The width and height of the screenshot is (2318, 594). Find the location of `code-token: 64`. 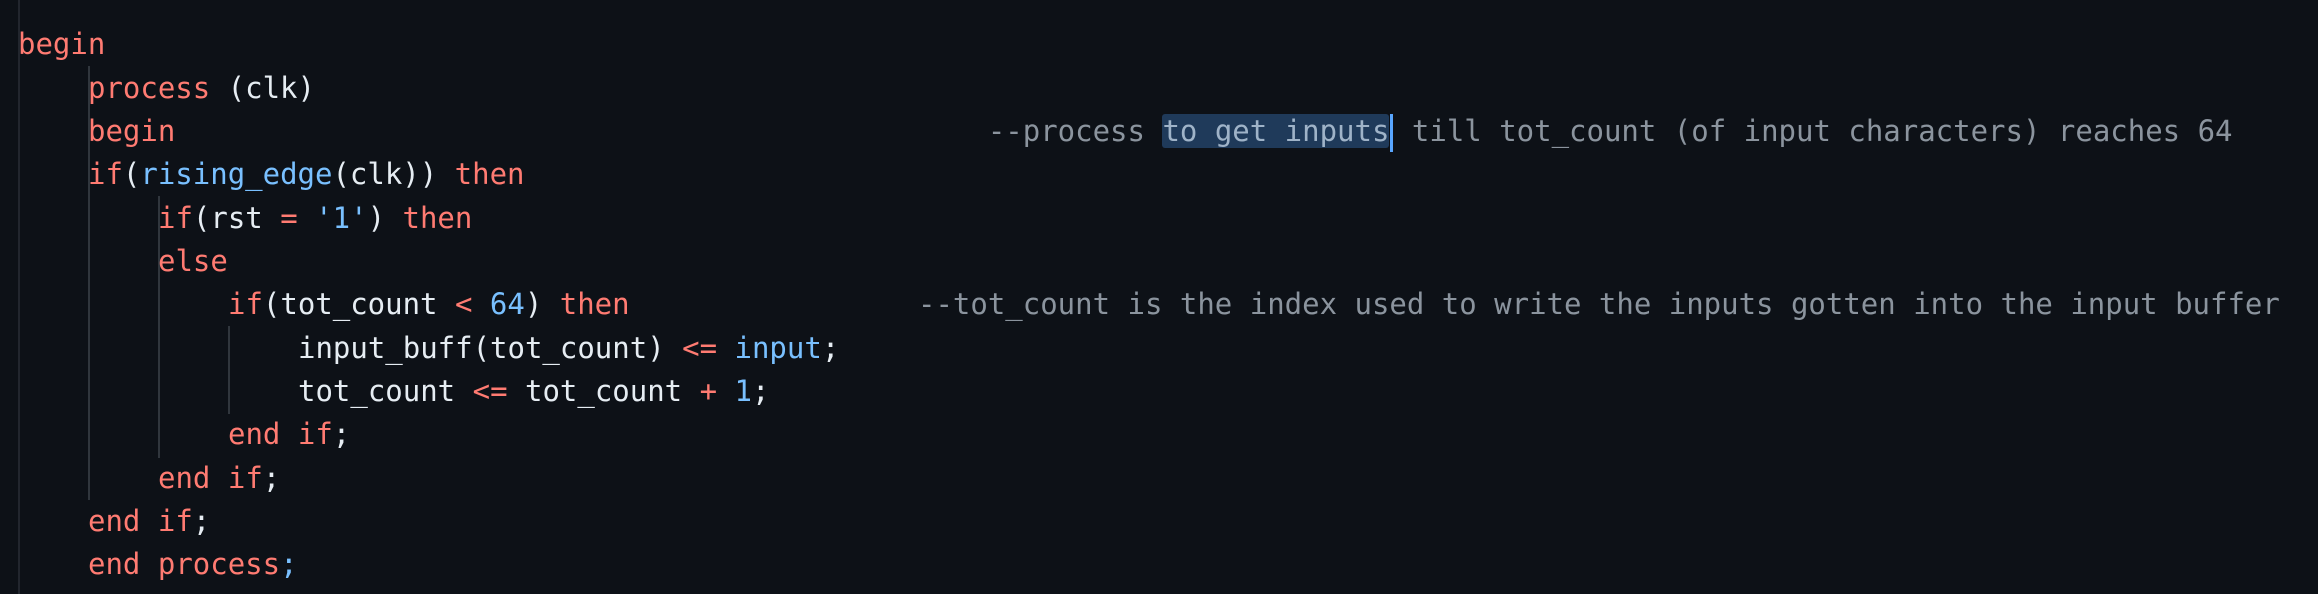

code-token: 64 is located at coordinates (507, 304).